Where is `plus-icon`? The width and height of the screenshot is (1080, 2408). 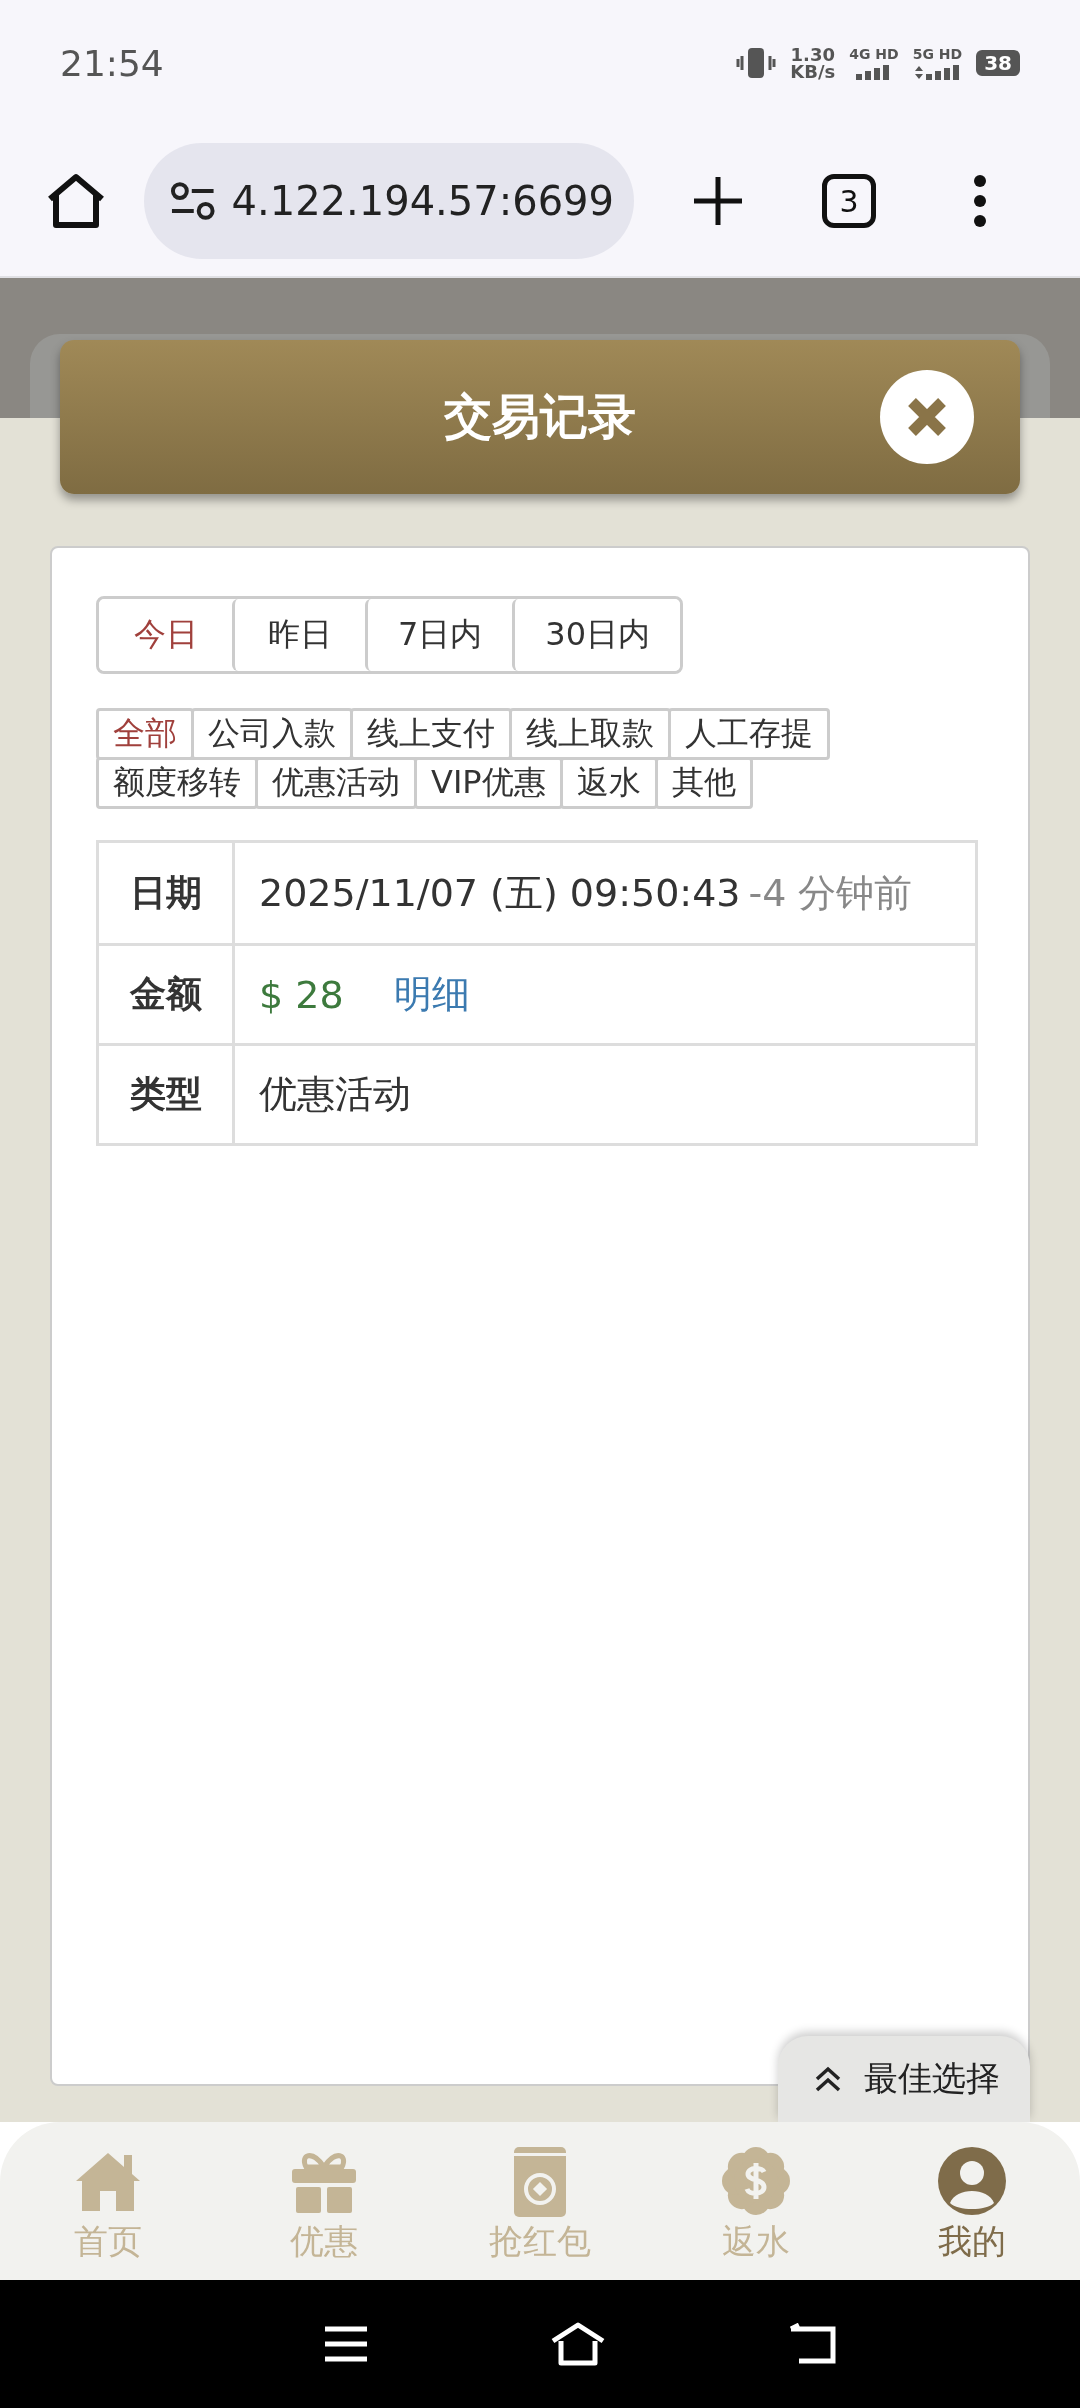
plus-icon is located at coordinates (718, 201).